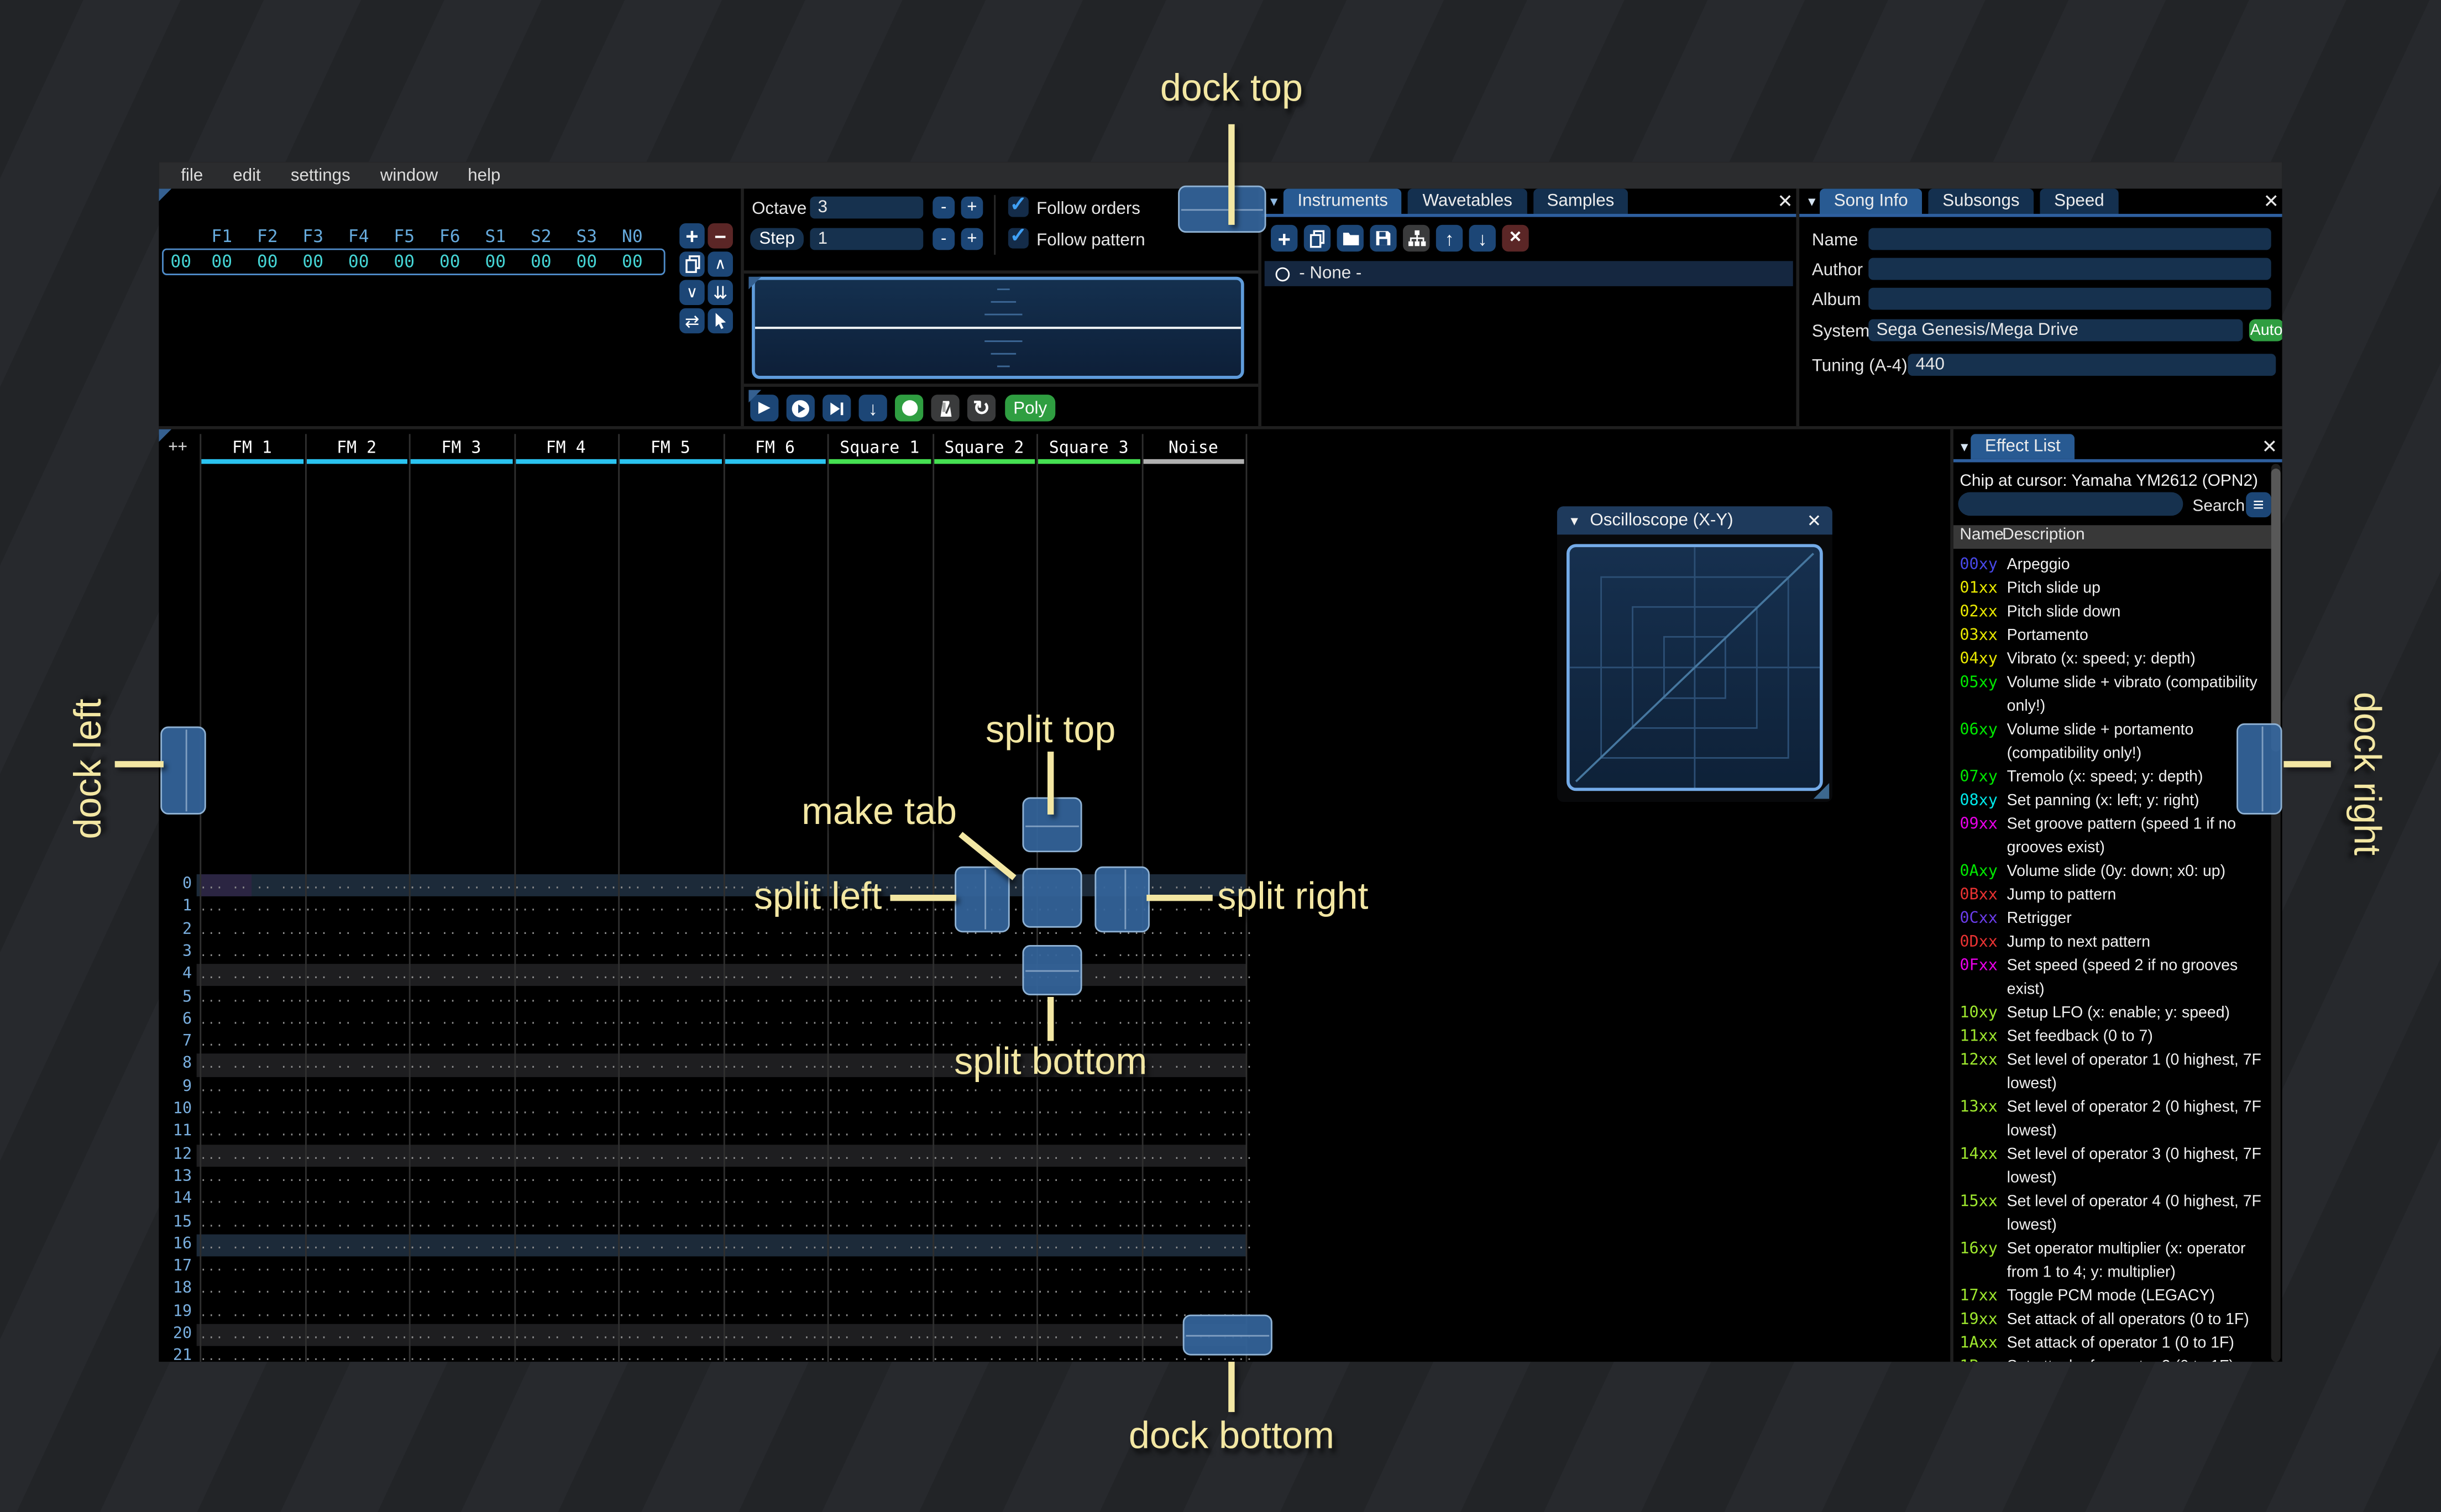 The image size is (2441, 1512). What do you see at coordinates (1580, 201) in the screenshot?
I see `tab-samples: Samples` at bounding box center [1580, 201].